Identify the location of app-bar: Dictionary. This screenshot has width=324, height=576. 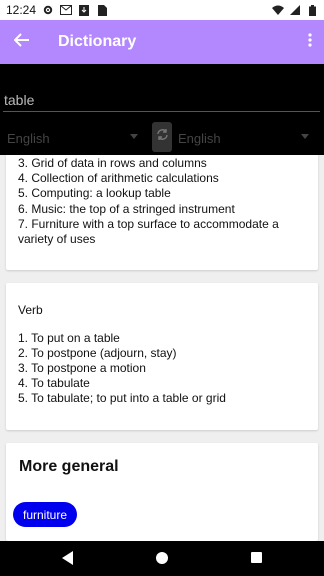
(162, 42).